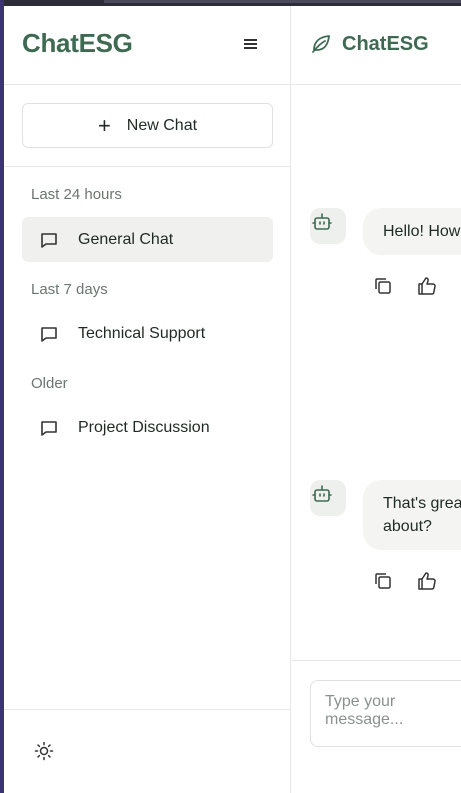  Describe the element at coordinates (69, 289) in the screenshot. I see `section-label-last-7-days: Last 7 days` at that location.